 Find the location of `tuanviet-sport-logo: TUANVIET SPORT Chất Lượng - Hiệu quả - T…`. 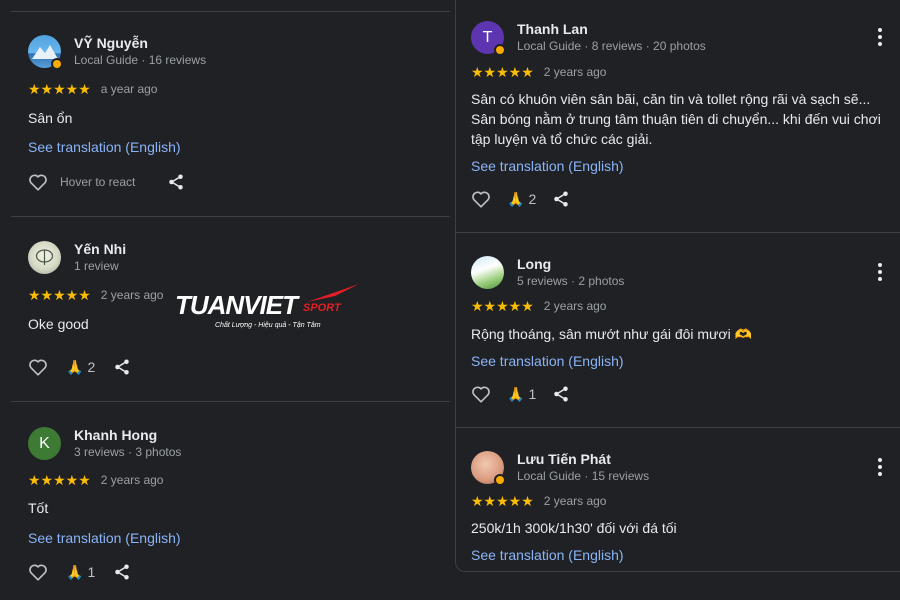

tuanviet-sport-logo: TUANVIET SPORT Chất Lượng - Hiệu quả - T… is located at coordinates (270, 307).